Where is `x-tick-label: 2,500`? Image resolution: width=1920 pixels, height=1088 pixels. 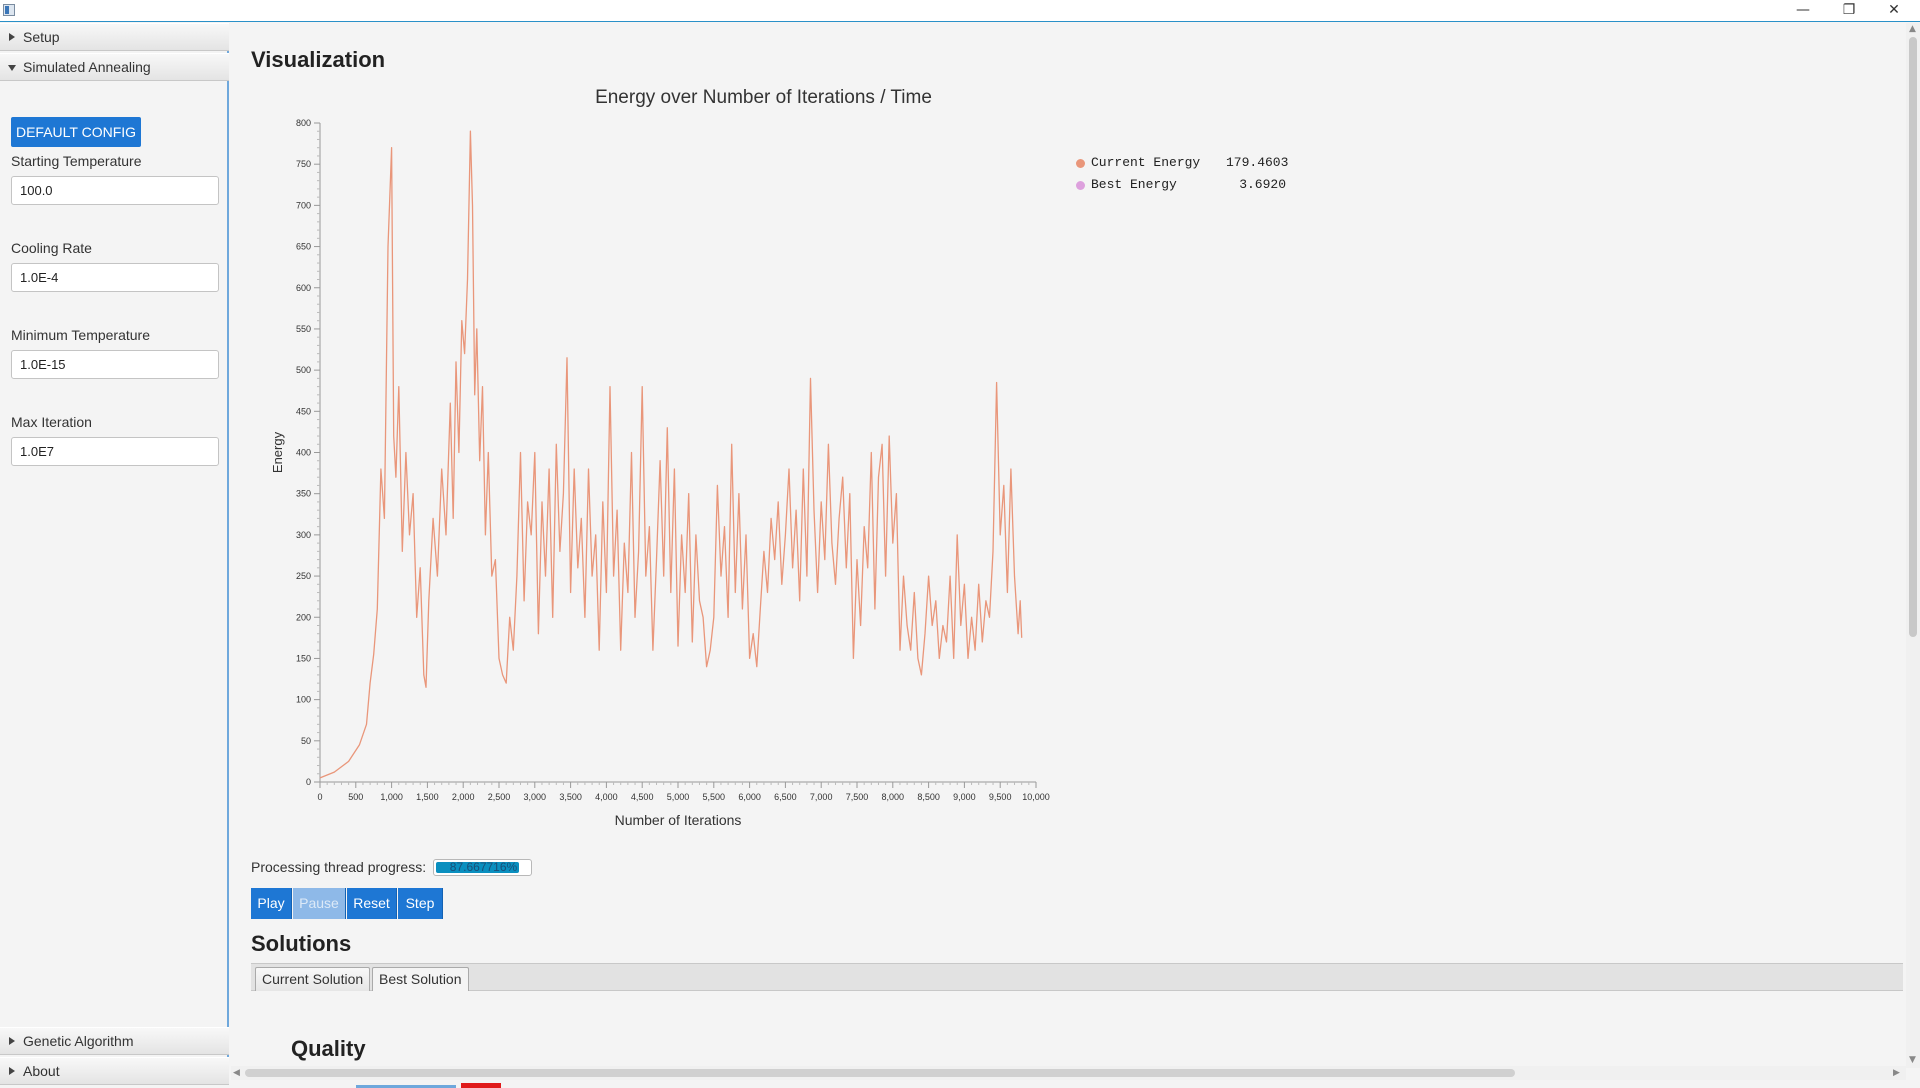 x-tick-label: 2,500 is located at coordinates (499, 797).